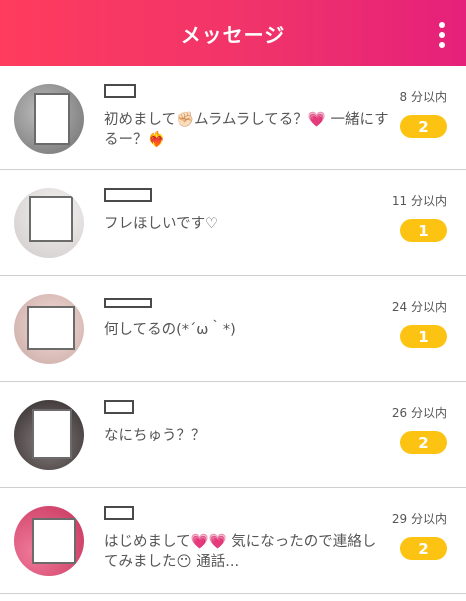 This screenshot has width=466, height=601. I want to click on message-preview: 初めまして✊🏻ムラムラしてる？💗 一緒にするー？❤️‍🔥, so click(246, 130).